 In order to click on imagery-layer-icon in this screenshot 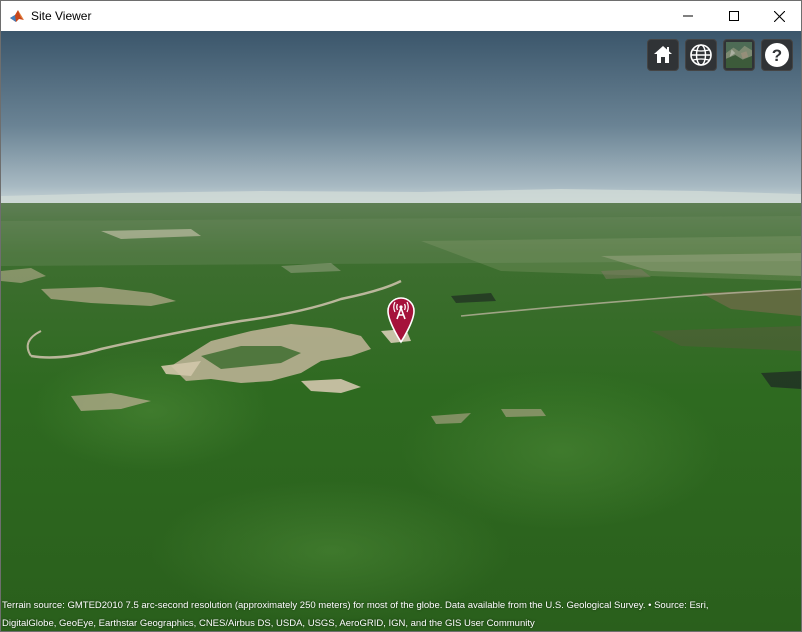, I will do `click(739, 55)`.